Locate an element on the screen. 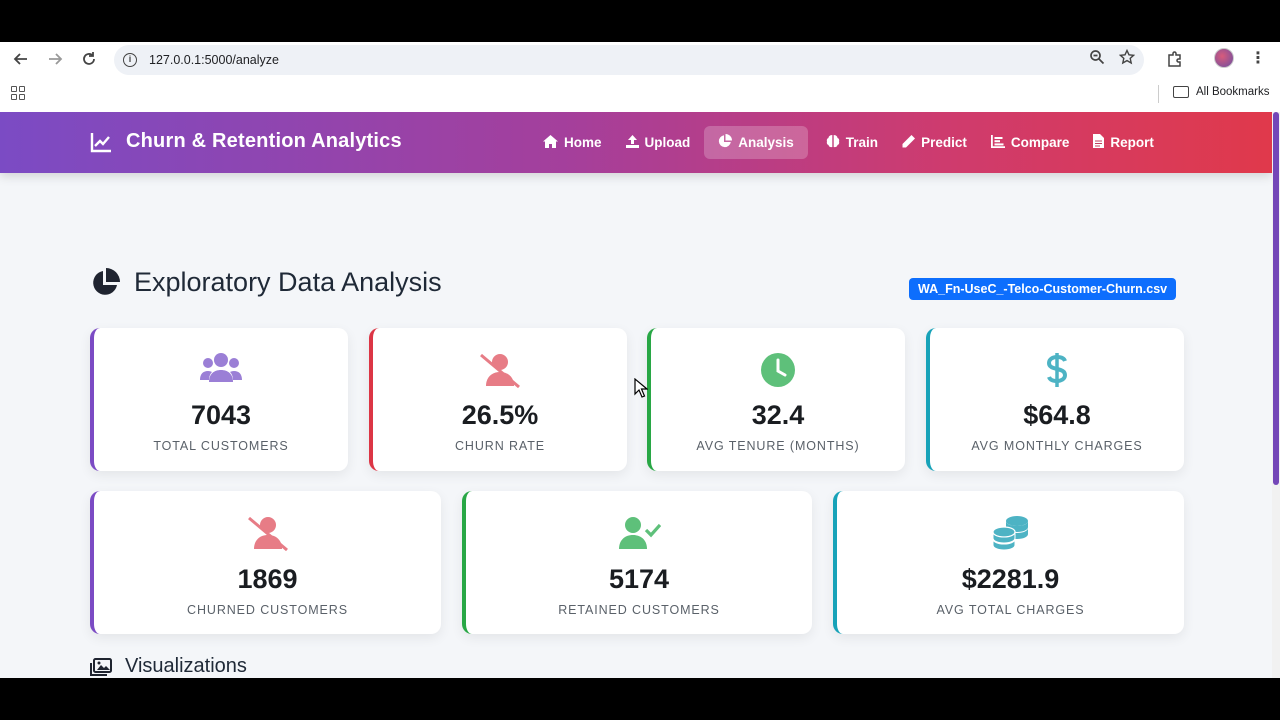 This screenshot has width=1280, height=720. stat-value: 5174 is located at coordinates (639, 579).